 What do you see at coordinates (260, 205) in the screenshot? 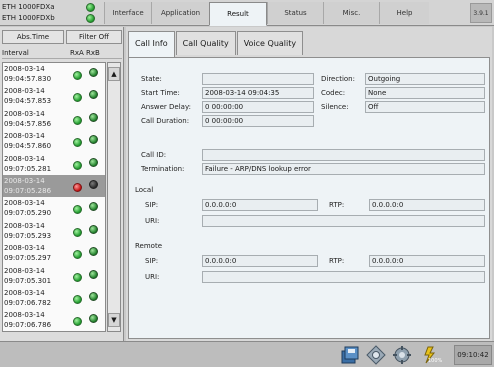
I see `local-sip-field: 0.0.0.0:0` at bounding box center [260, 205].